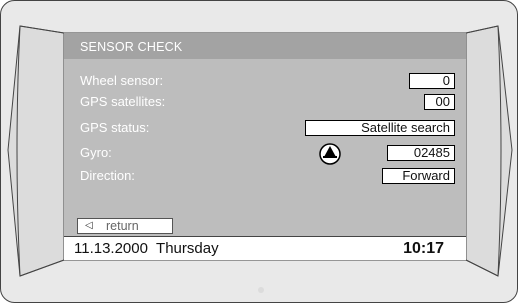  What do you see at coordinates (115, 127) in the screenshot?
I see `gps-status-label: GPS status:` at bounding box center [115, 127].